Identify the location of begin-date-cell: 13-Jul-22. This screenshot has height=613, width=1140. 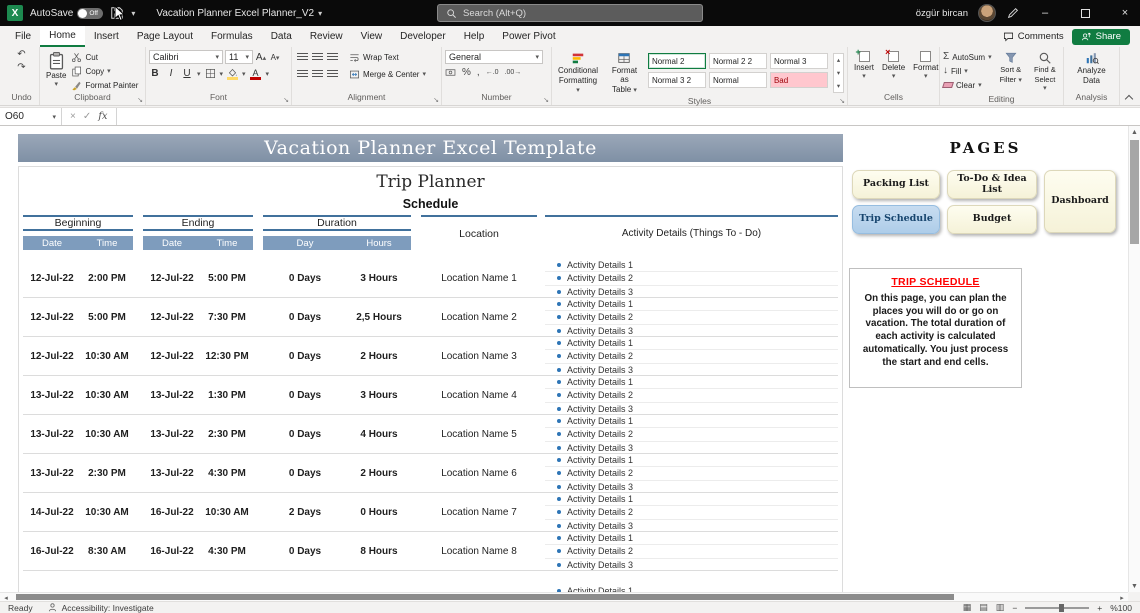
(52, 473).